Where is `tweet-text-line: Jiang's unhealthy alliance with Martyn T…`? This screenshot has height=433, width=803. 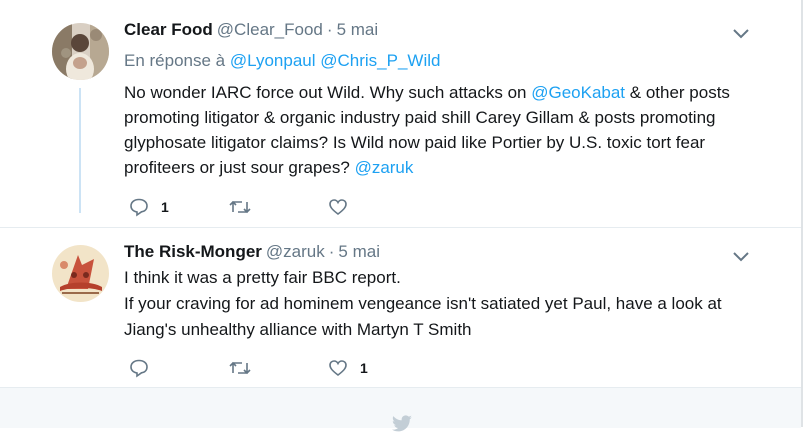 tweet-text-line: Jiang's unhealthy alliance with Martyn T… is located at coordinates (298, 329).